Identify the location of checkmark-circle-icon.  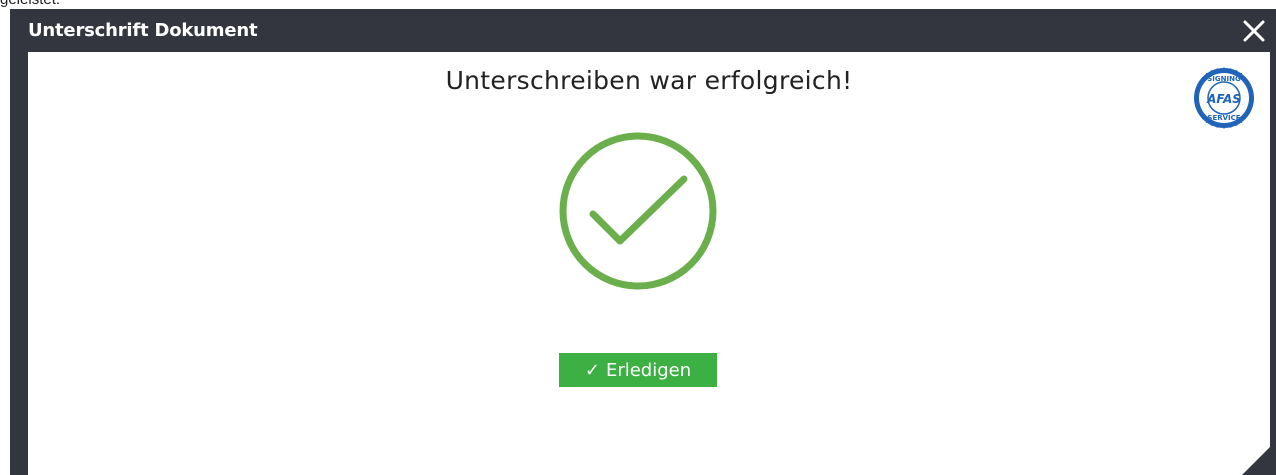
(638, 211).